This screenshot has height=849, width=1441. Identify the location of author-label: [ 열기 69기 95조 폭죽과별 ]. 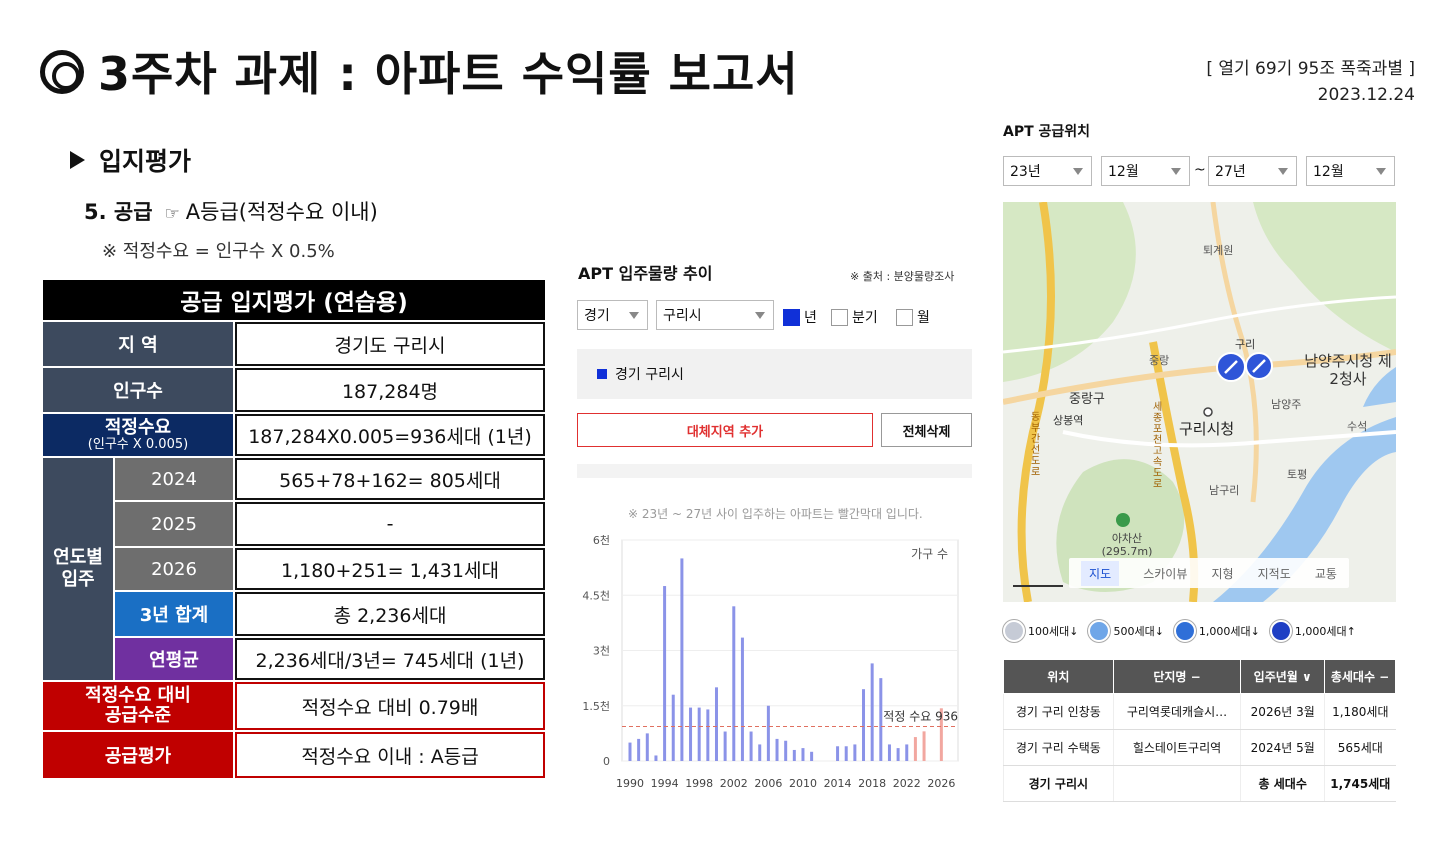
(1310, 69).